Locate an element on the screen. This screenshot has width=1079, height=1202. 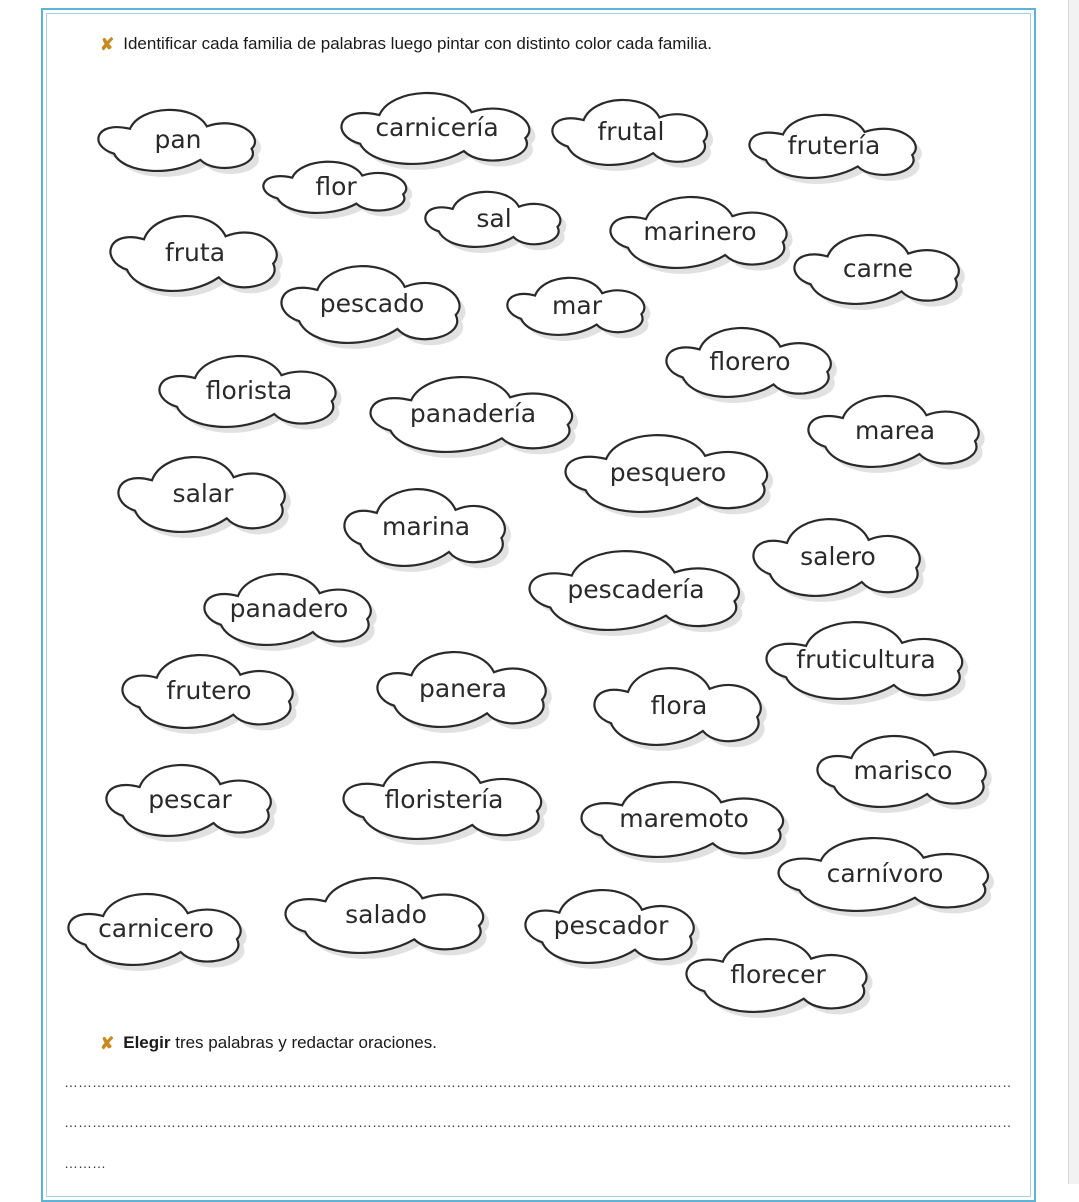
word-cloud: mar is located at coordinates (578, 308).